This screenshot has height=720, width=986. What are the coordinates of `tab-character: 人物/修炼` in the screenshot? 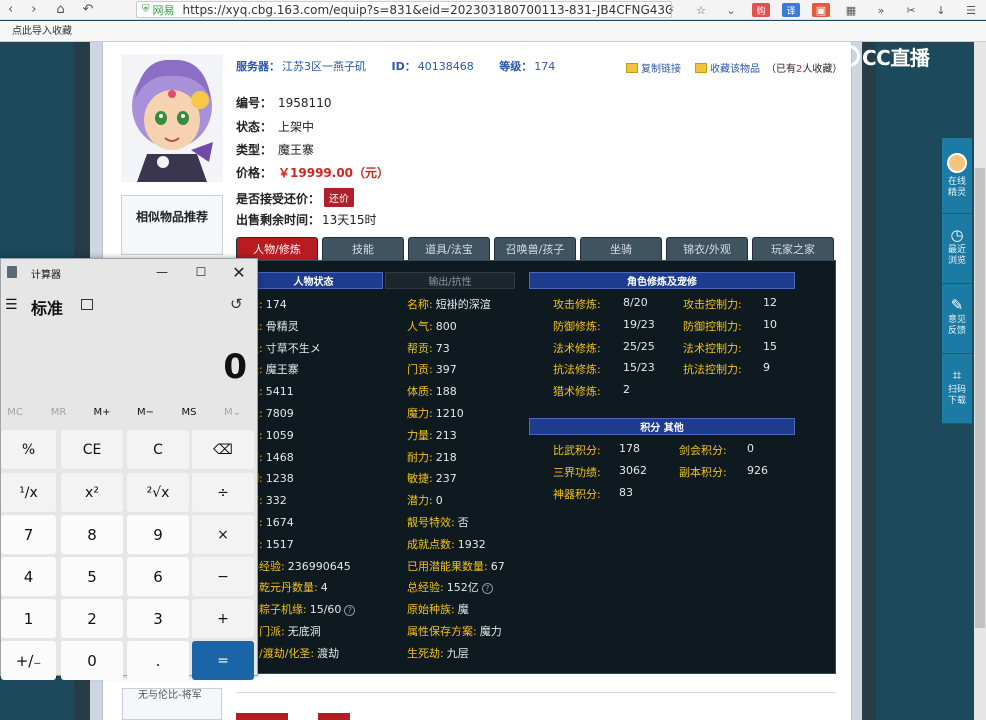 It's located at (277, 248).